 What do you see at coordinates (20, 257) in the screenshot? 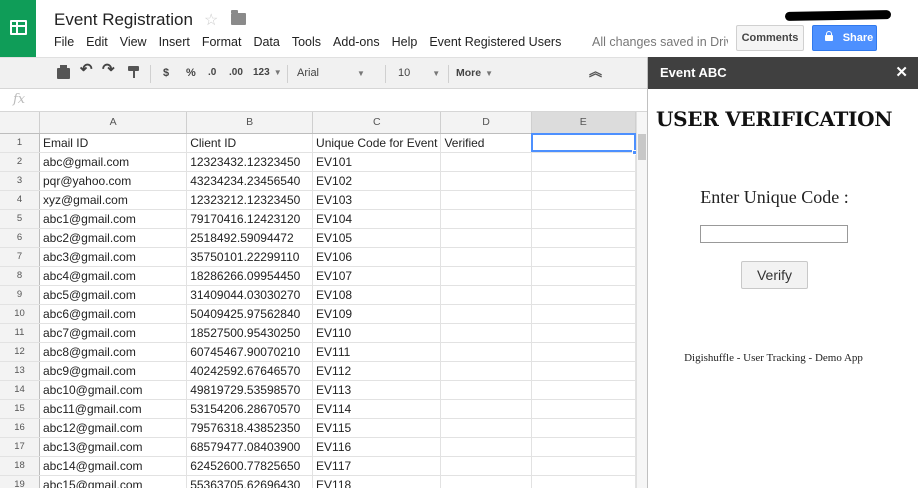
I see `row-header: 7` at bounding box center [20, 257].